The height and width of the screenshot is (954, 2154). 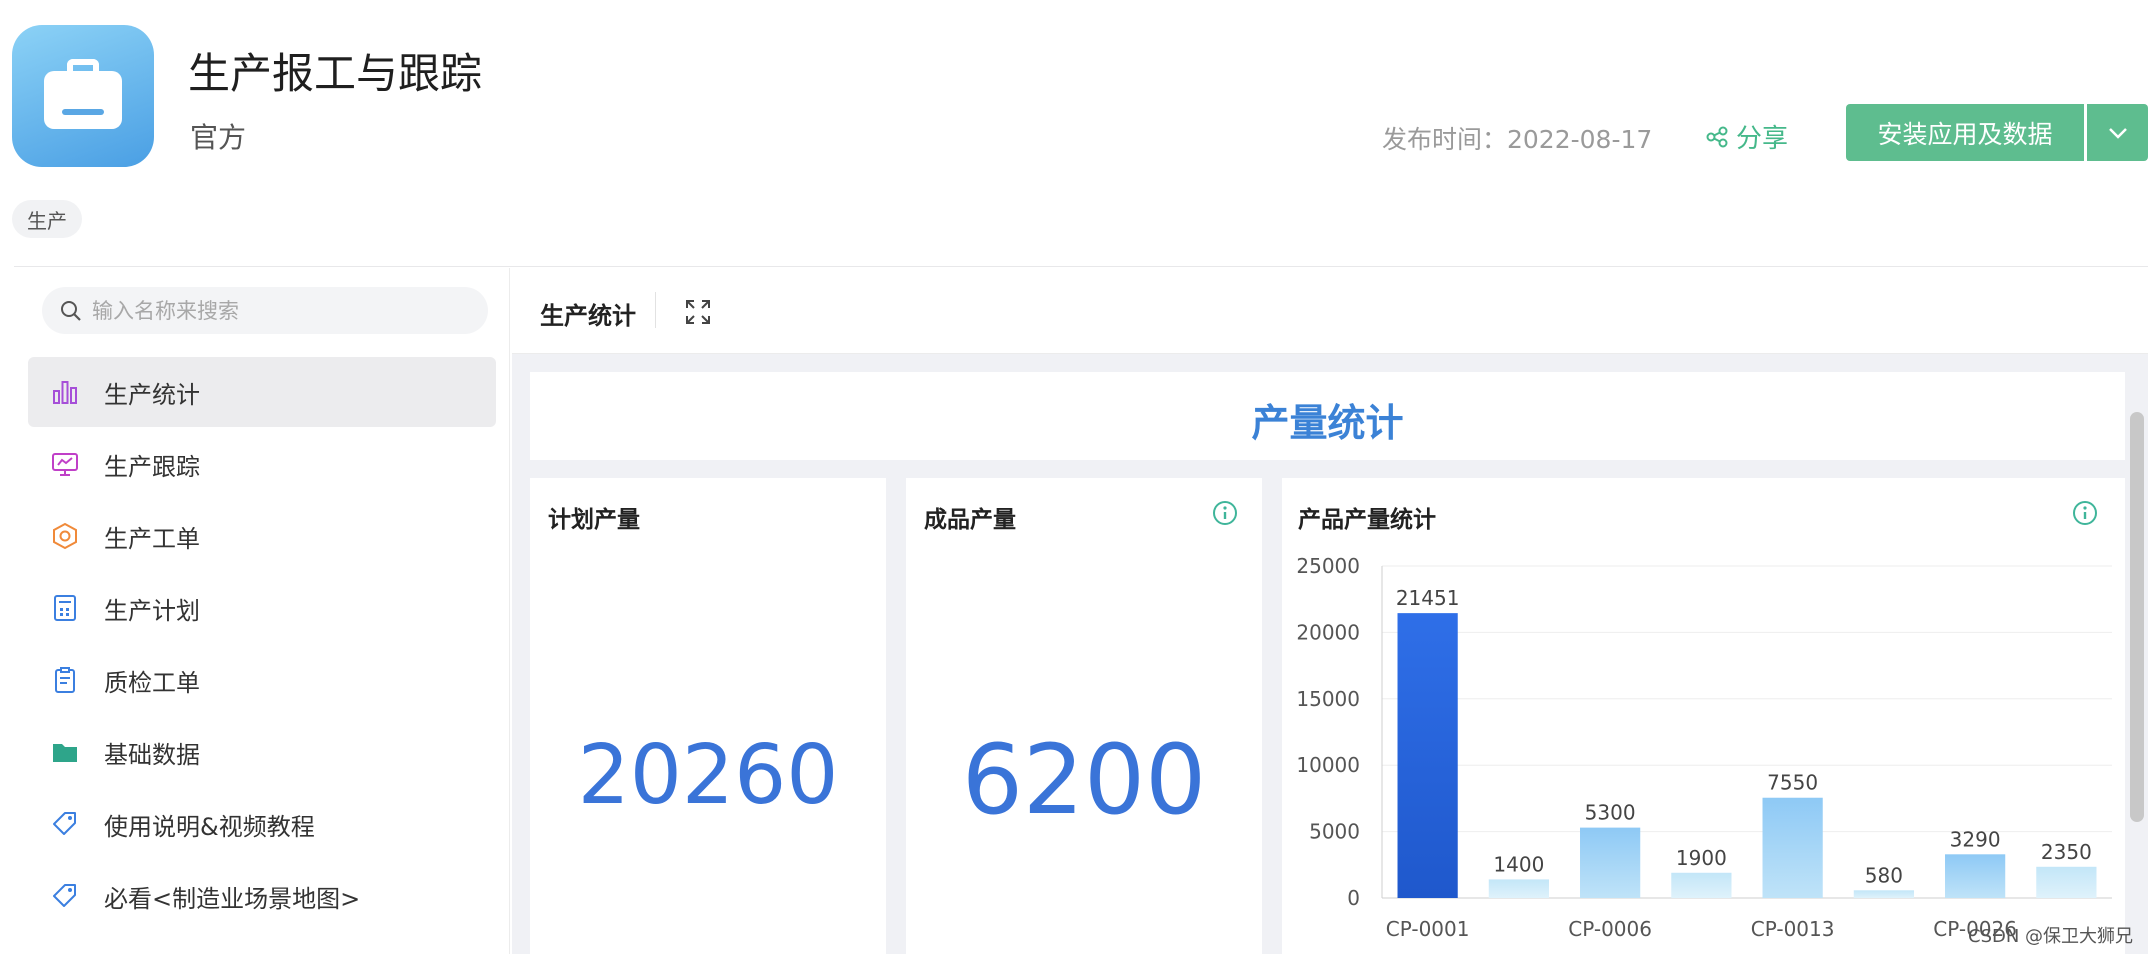 What do you see at coordinates (262, 680) in the screenshot?
I see `sidebar-item-5: 质检工单` at bounding box center [262, 680].